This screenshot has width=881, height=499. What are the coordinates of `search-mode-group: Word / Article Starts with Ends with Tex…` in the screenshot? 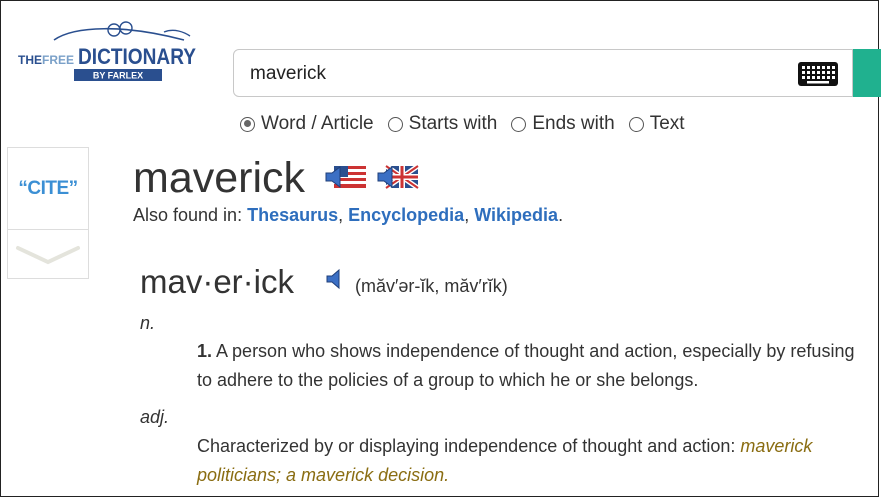 It's located at (469, 124).